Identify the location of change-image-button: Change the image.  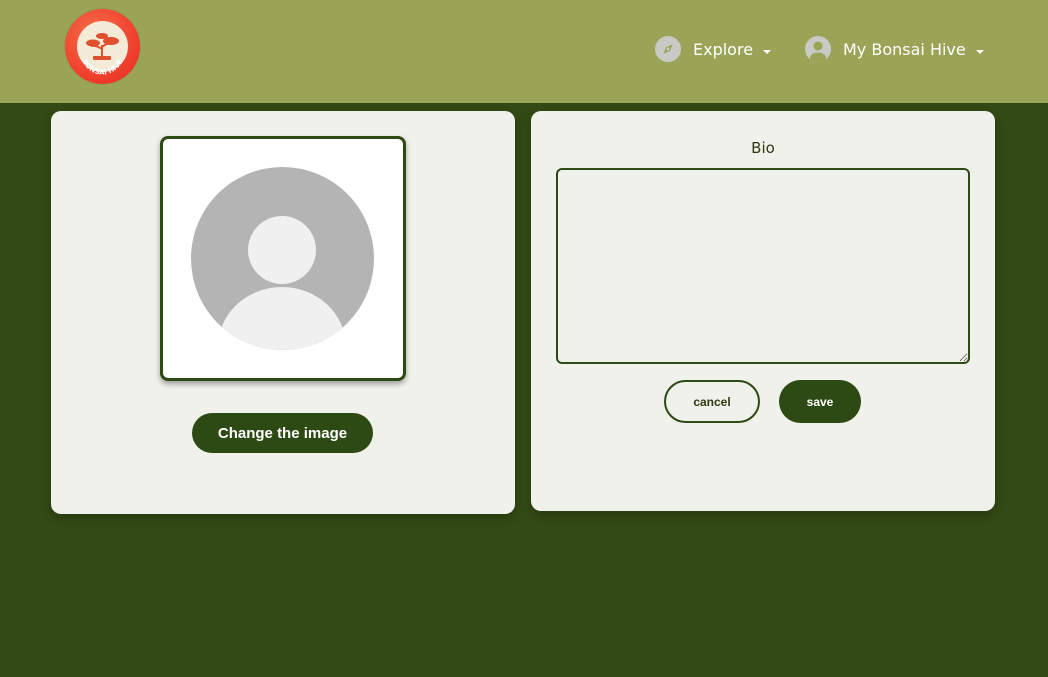
(282, 433).